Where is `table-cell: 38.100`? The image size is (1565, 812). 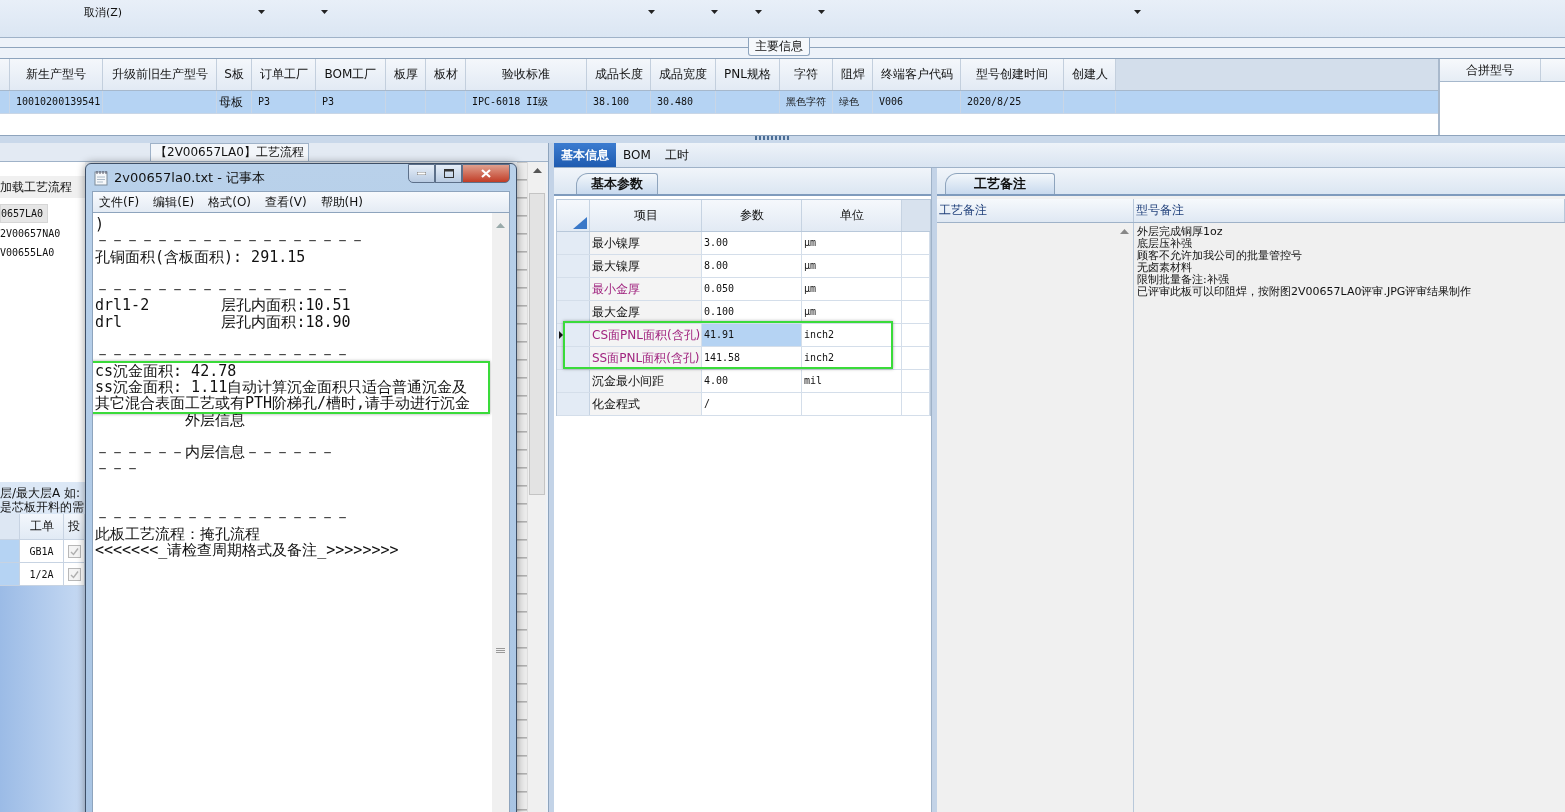 table-cell: 38.100 is located at coordinates (619, 102).